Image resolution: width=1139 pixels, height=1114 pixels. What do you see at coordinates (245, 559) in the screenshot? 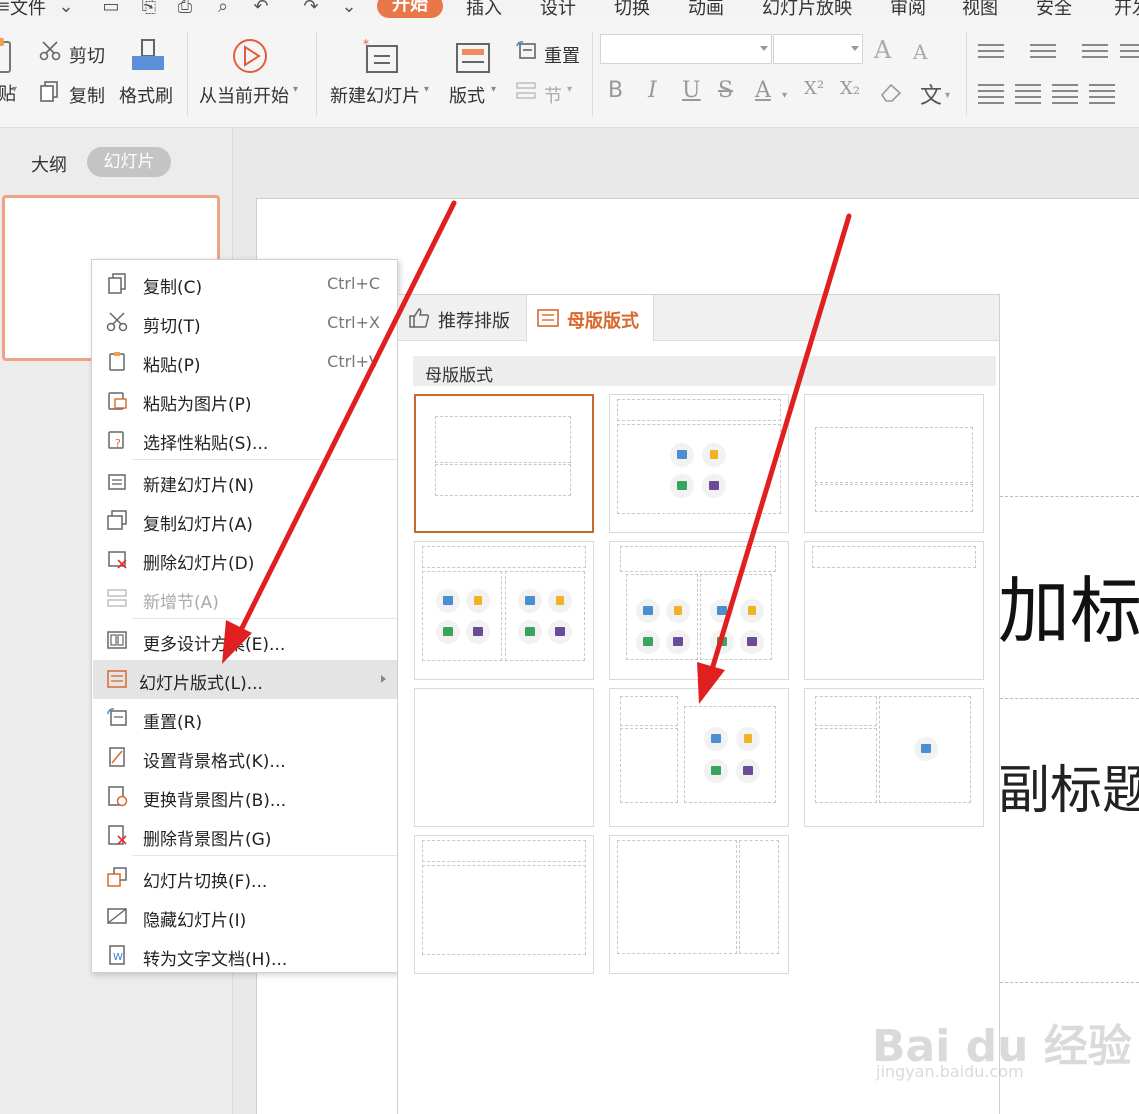
I see `menu-item-delete-slide: 删除幻灯片(D)` at bounding box center [245, 559].